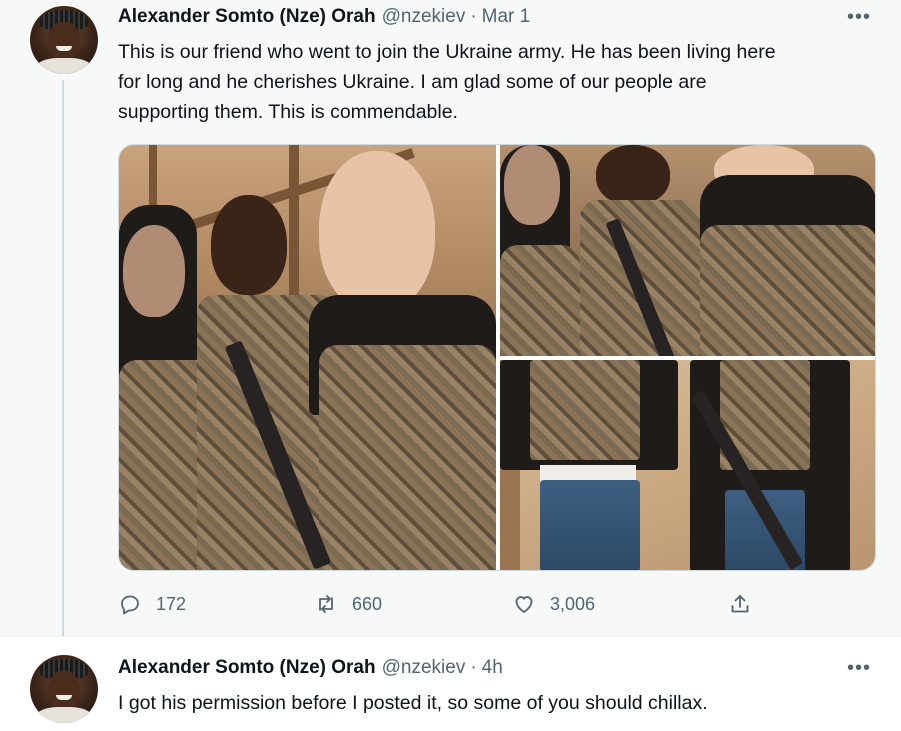 The height and width of the screenshot is (731, 901). I want to click on like-button: 3,006, so click(553, 604).